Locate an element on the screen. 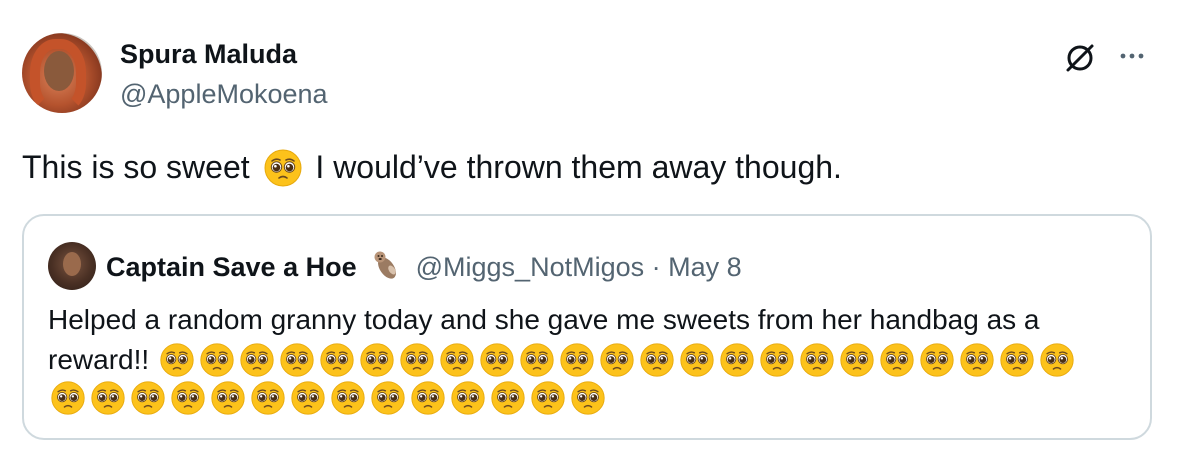 The image size is (1180, 466). quoted-avatar-face is located at coordinates (72, 264).